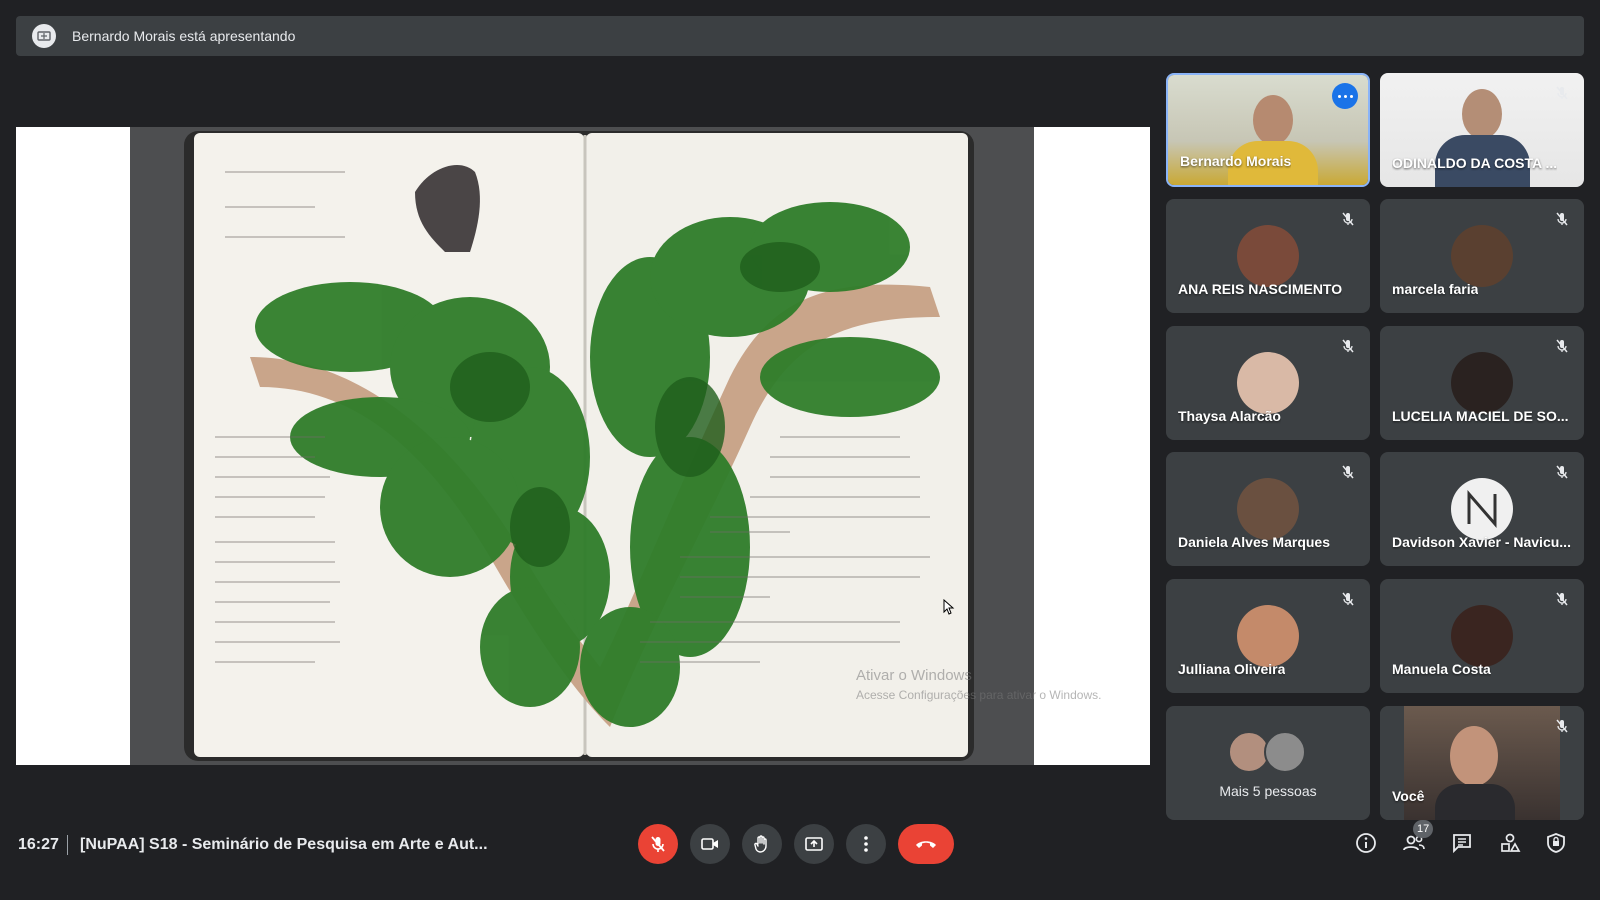  I want to click on participant-tile-julliana-oliveira: Julliana Oliveira, so click(1268, 636).